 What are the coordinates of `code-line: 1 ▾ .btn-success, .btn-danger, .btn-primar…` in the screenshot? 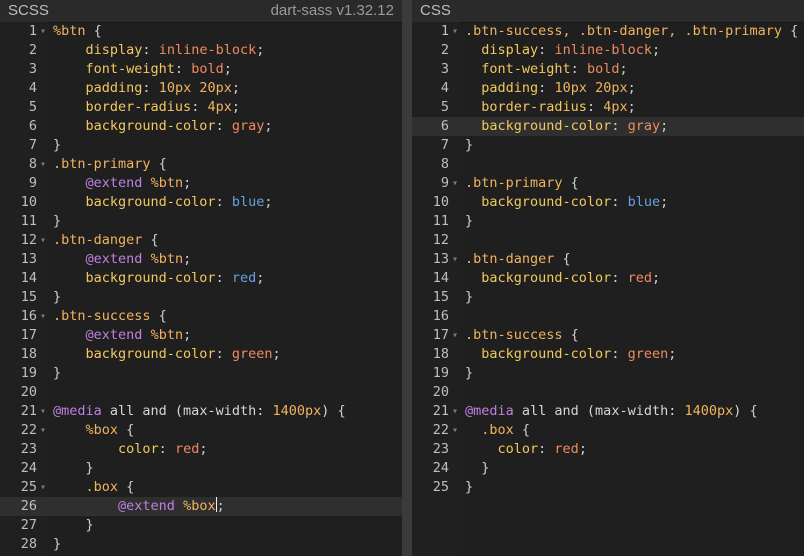 It's located at (608, 31).